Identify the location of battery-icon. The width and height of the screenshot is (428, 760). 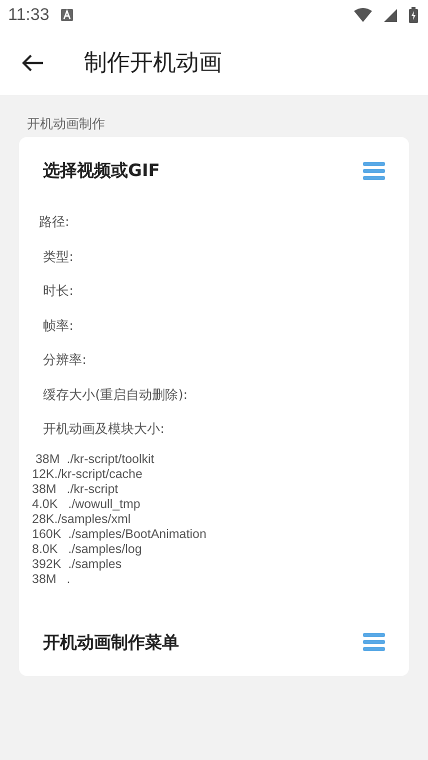
(413, 15).